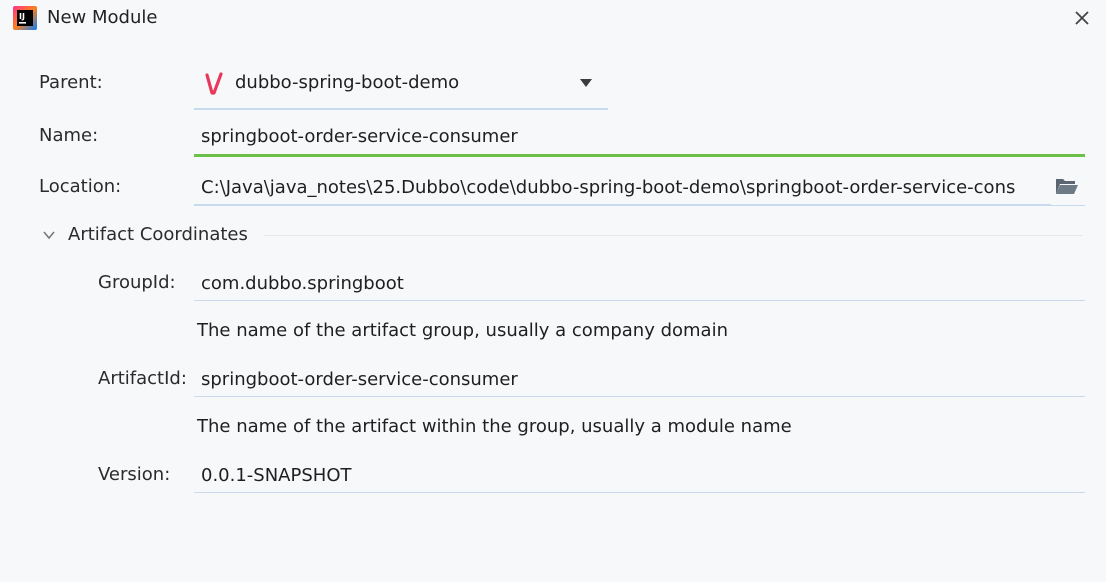 The width and height of the screenshot is (1106, 582). I want to click on intellij-logo-icon: IJ, so click(25, 18).